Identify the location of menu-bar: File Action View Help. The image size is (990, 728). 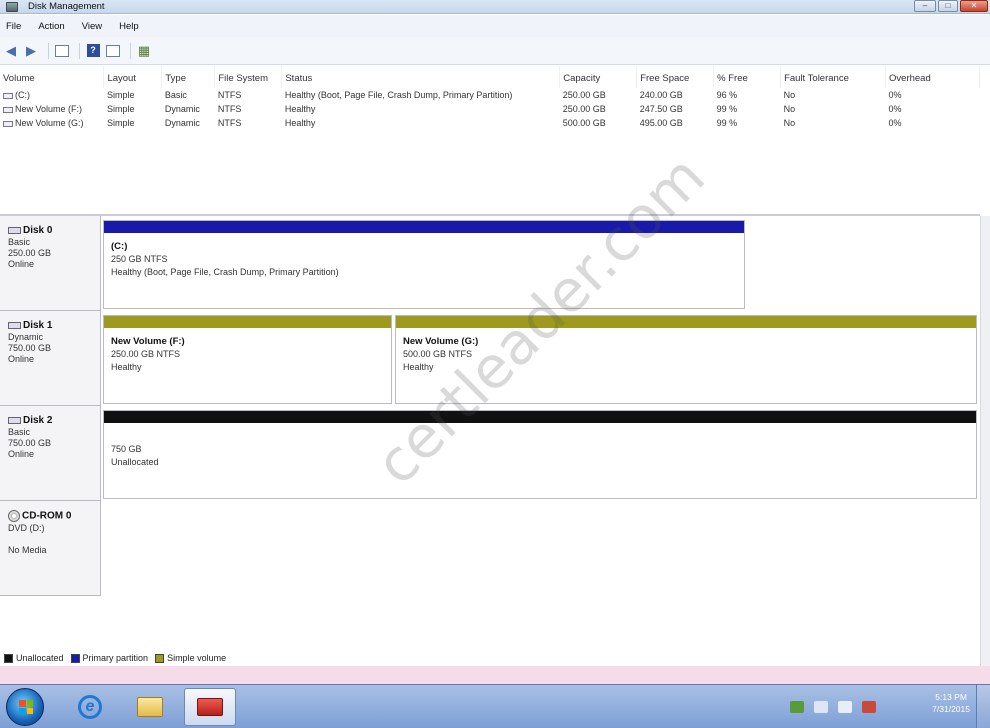
(495, 26).